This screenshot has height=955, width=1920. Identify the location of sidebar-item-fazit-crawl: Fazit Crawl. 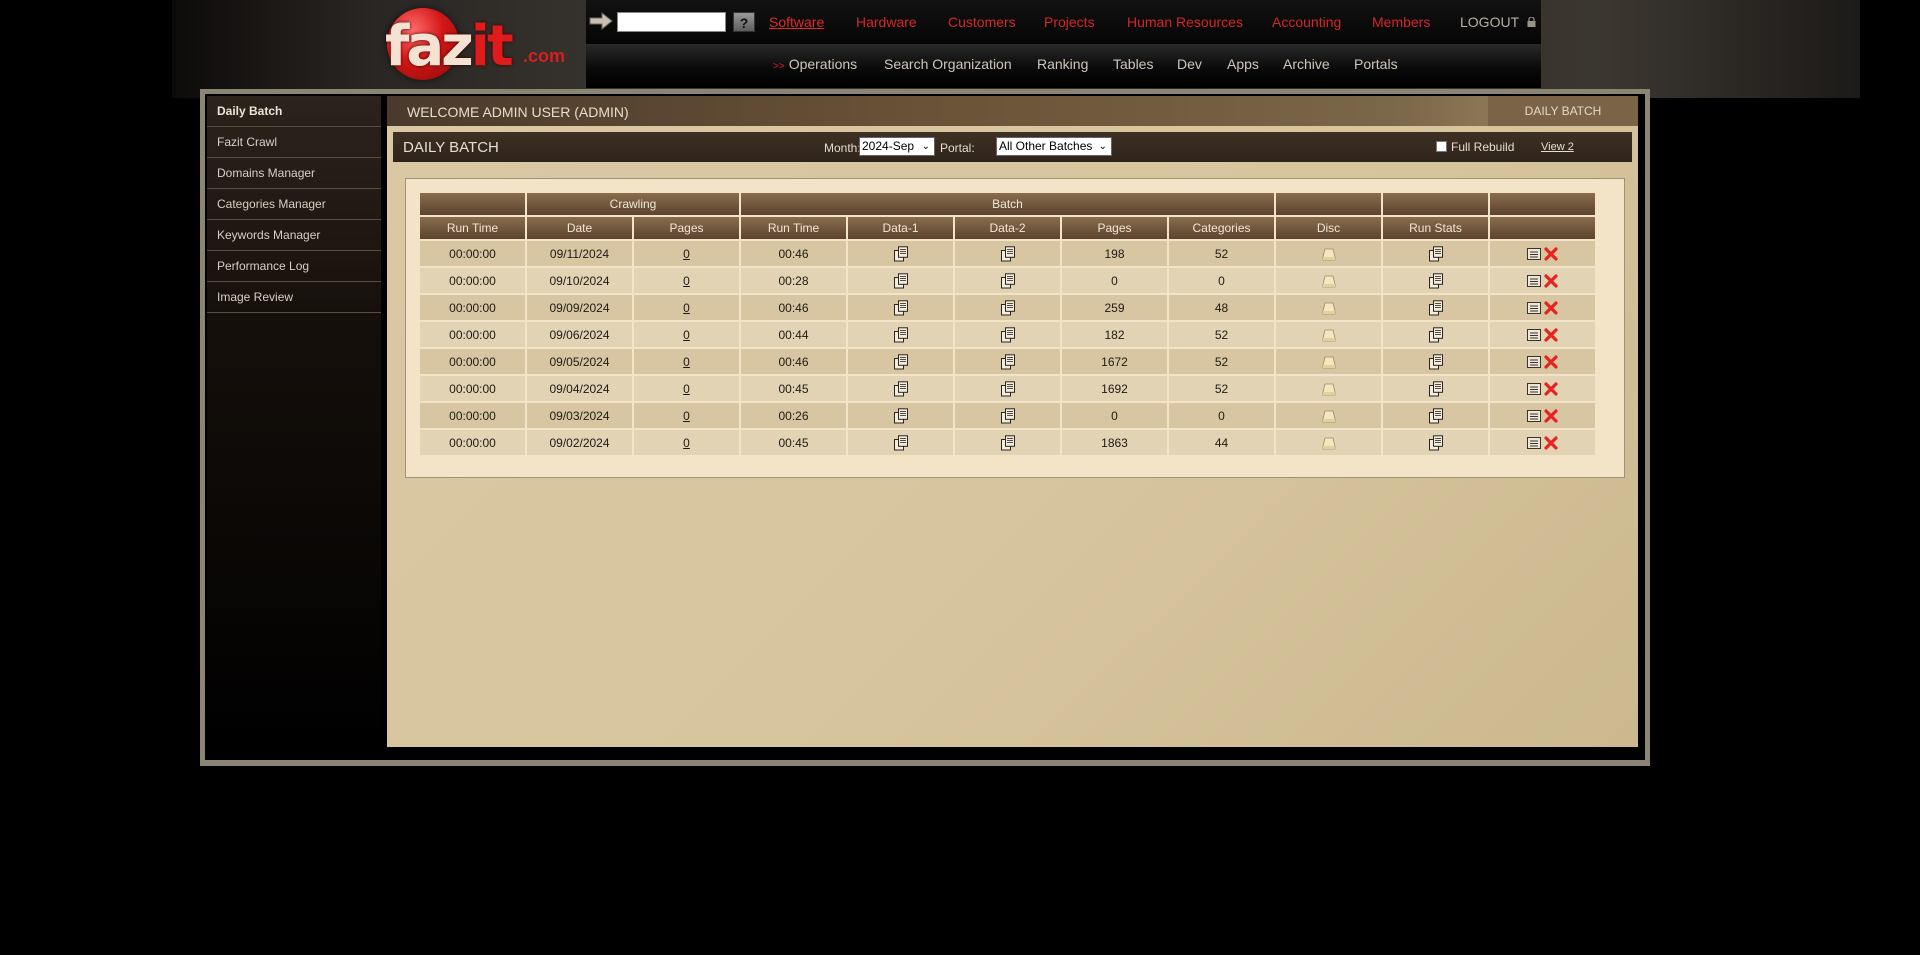
(294, 142).